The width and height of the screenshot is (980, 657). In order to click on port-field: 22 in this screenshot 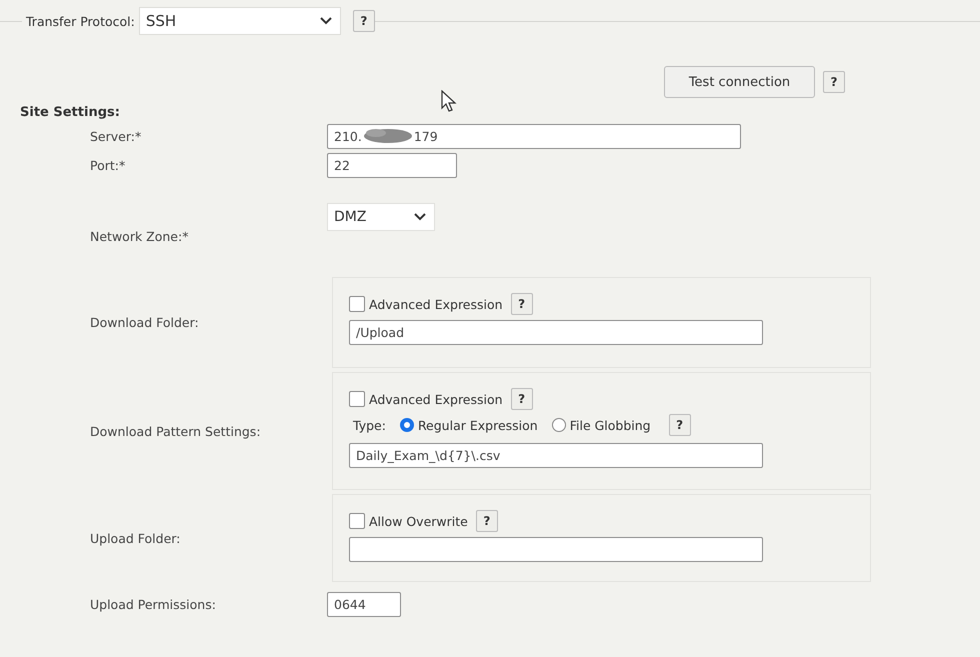, I will do `click(392, 165)`.